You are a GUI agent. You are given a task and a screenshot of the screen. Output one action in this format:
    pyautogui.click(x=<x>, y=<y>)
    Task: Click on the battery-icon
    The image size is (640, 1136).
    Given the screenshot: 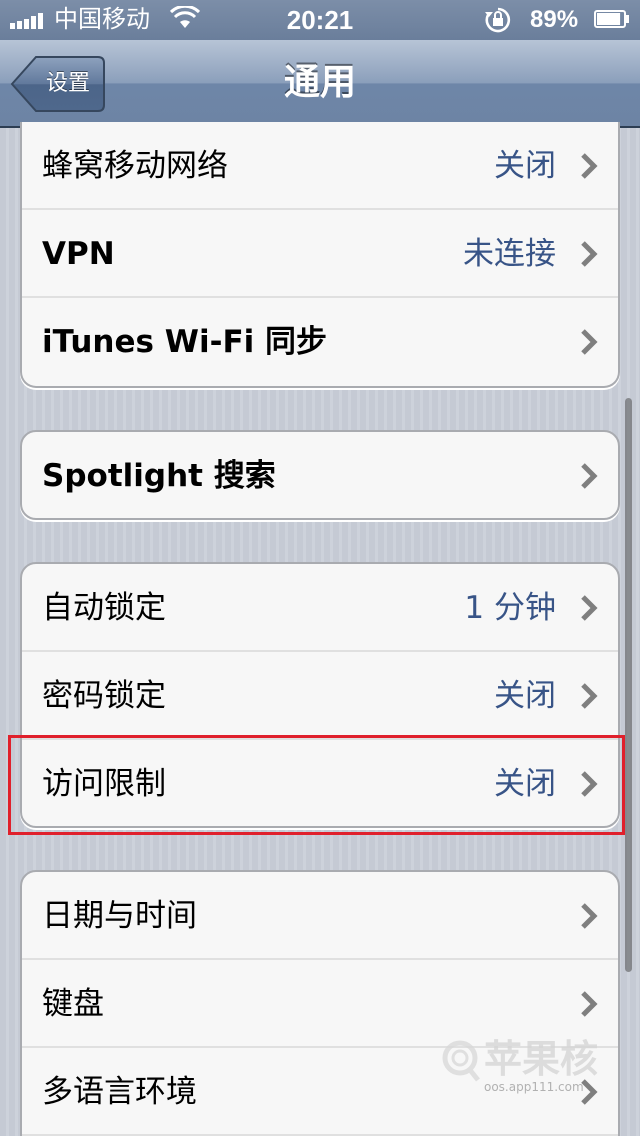 What is the action you would take?
    pyautogui.click(x=611, y=19)
    